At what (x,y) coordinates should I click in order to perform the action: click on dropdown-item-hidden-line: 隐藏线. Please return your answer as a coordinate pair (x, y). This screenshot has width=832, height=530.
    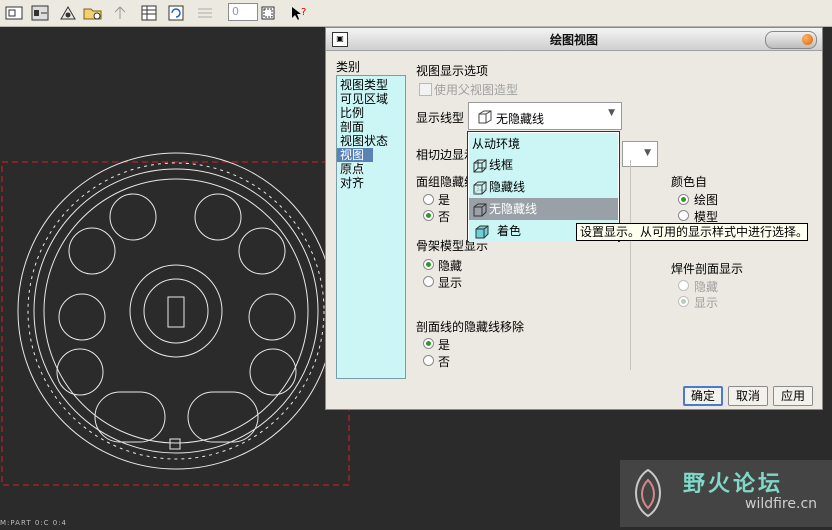
    Looking at the image, I should click on (543, 187).